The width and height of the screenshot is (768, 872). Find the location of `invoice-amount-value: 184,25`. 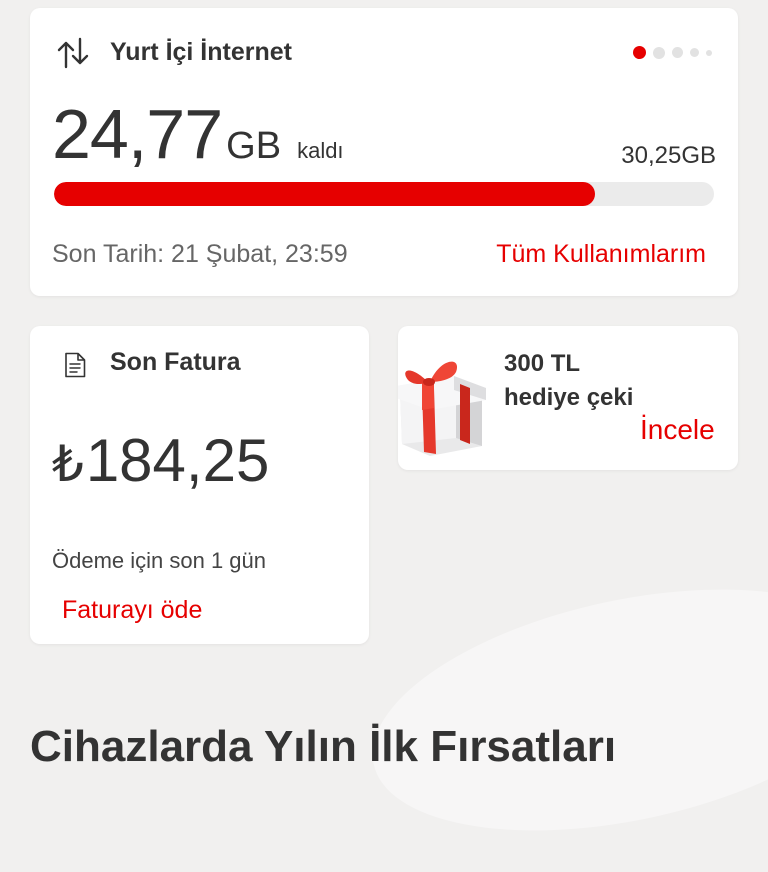

invoice-amount-value: 184,25 is located at coordinates (177, 460).